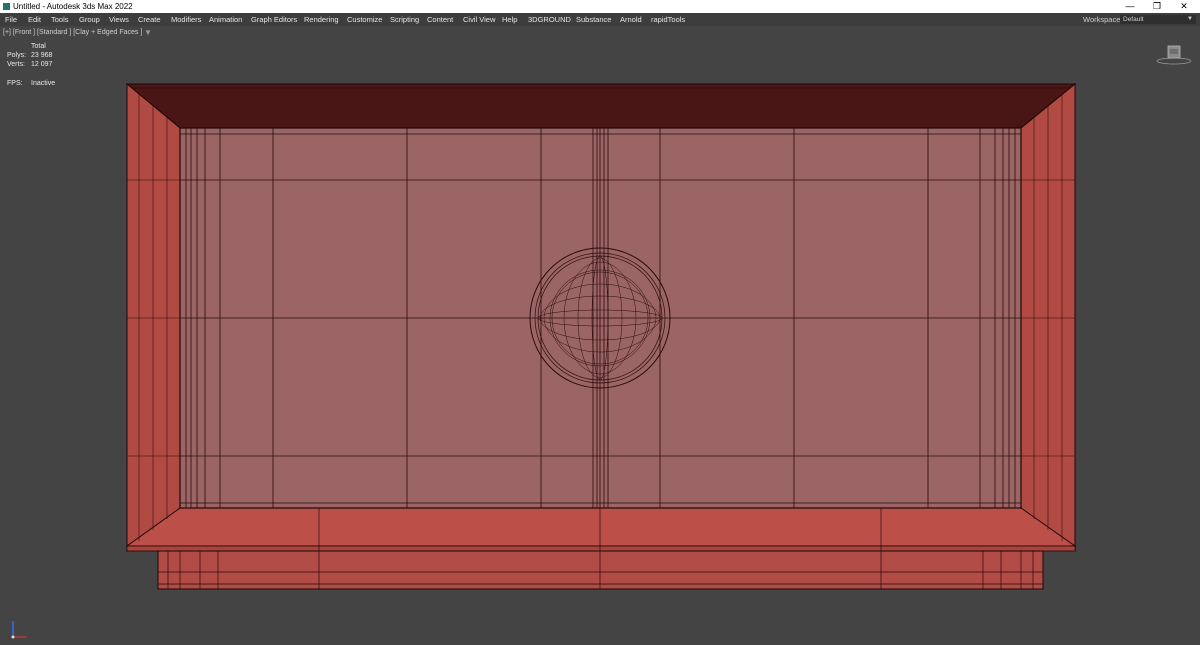 Image resolution: width=1200 pixels, height=645 pixels. Describe the element at coordinates (225, 19) in the screenshot. I see `menu-animation: Animation` at that location.